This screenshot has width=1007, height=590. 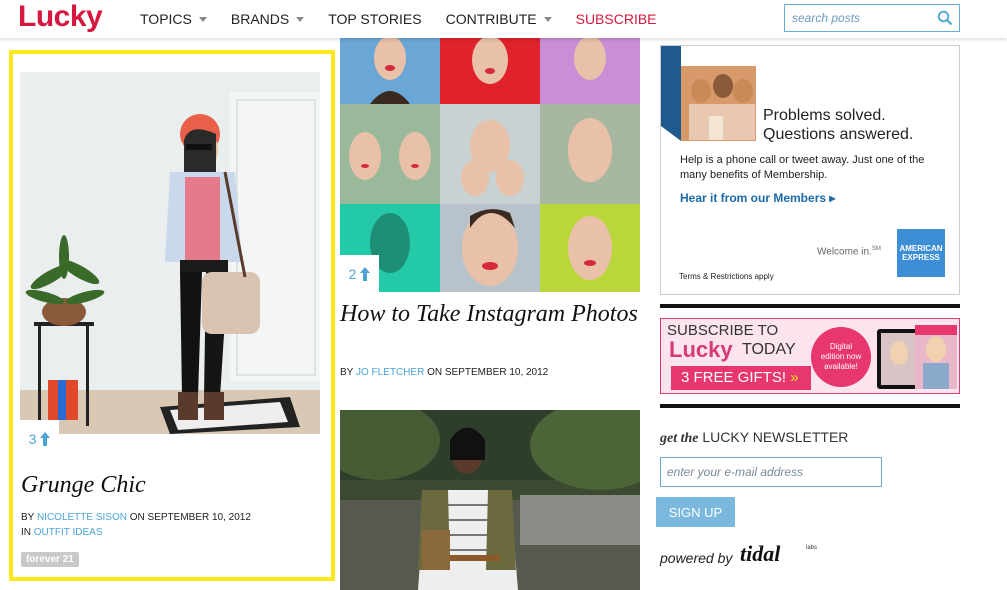 I want to click on subscribe-ad-today: TODAY, so click(x=769, y=349).